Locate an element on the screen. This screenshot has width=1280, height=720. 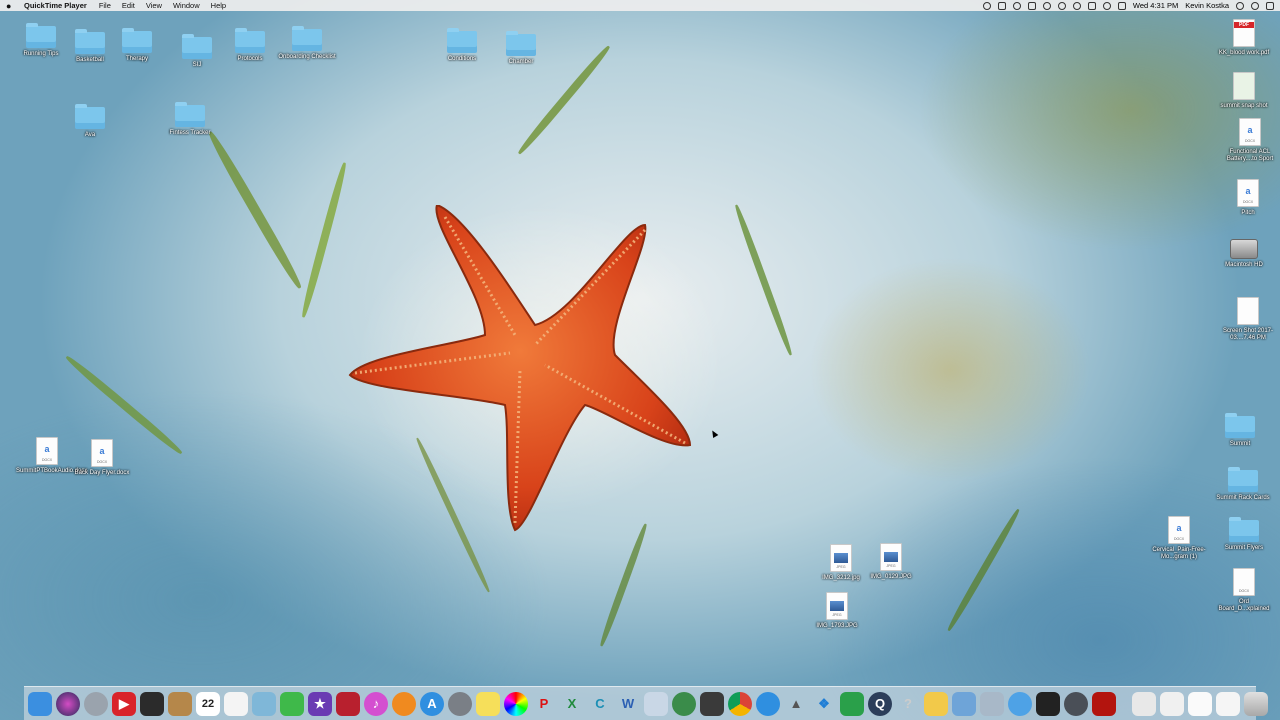
clock-text: Wed 4:31 PM is located at coordinates (1155, 5).